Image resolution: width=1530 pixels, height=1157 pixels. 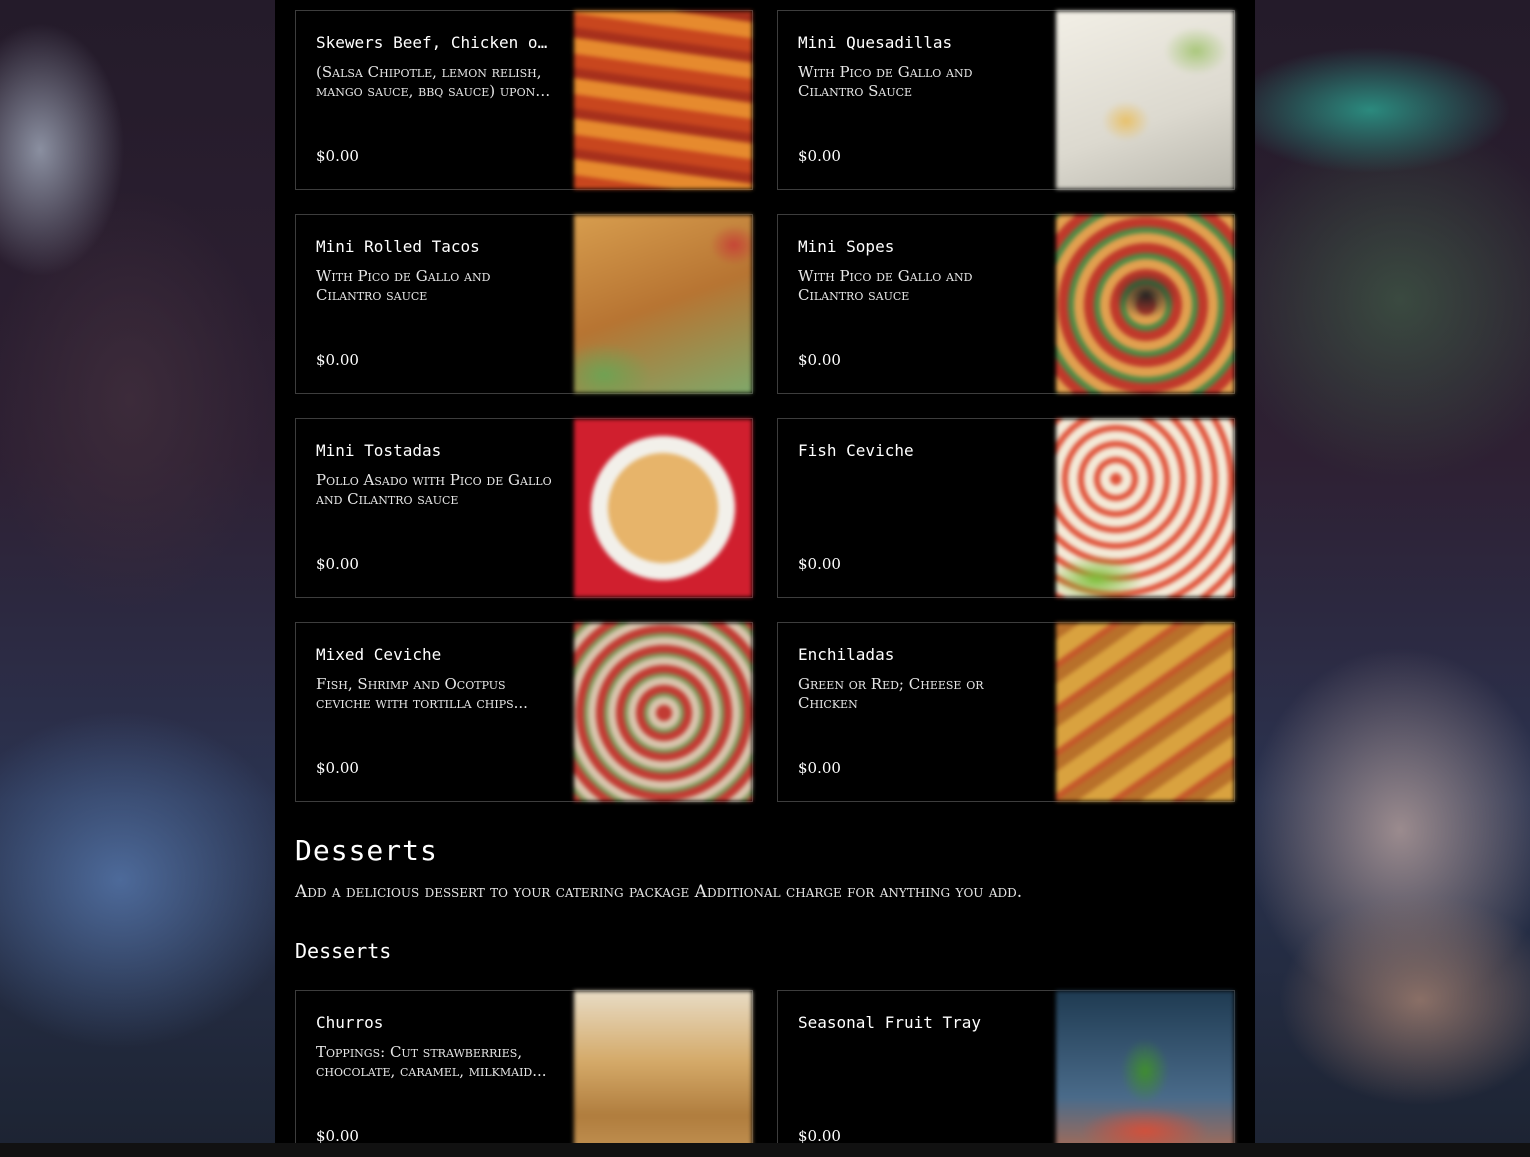 I want to click on menu-item-name: Skewers Beef, Chicken or Shrimp, so click(x=434, y=42).